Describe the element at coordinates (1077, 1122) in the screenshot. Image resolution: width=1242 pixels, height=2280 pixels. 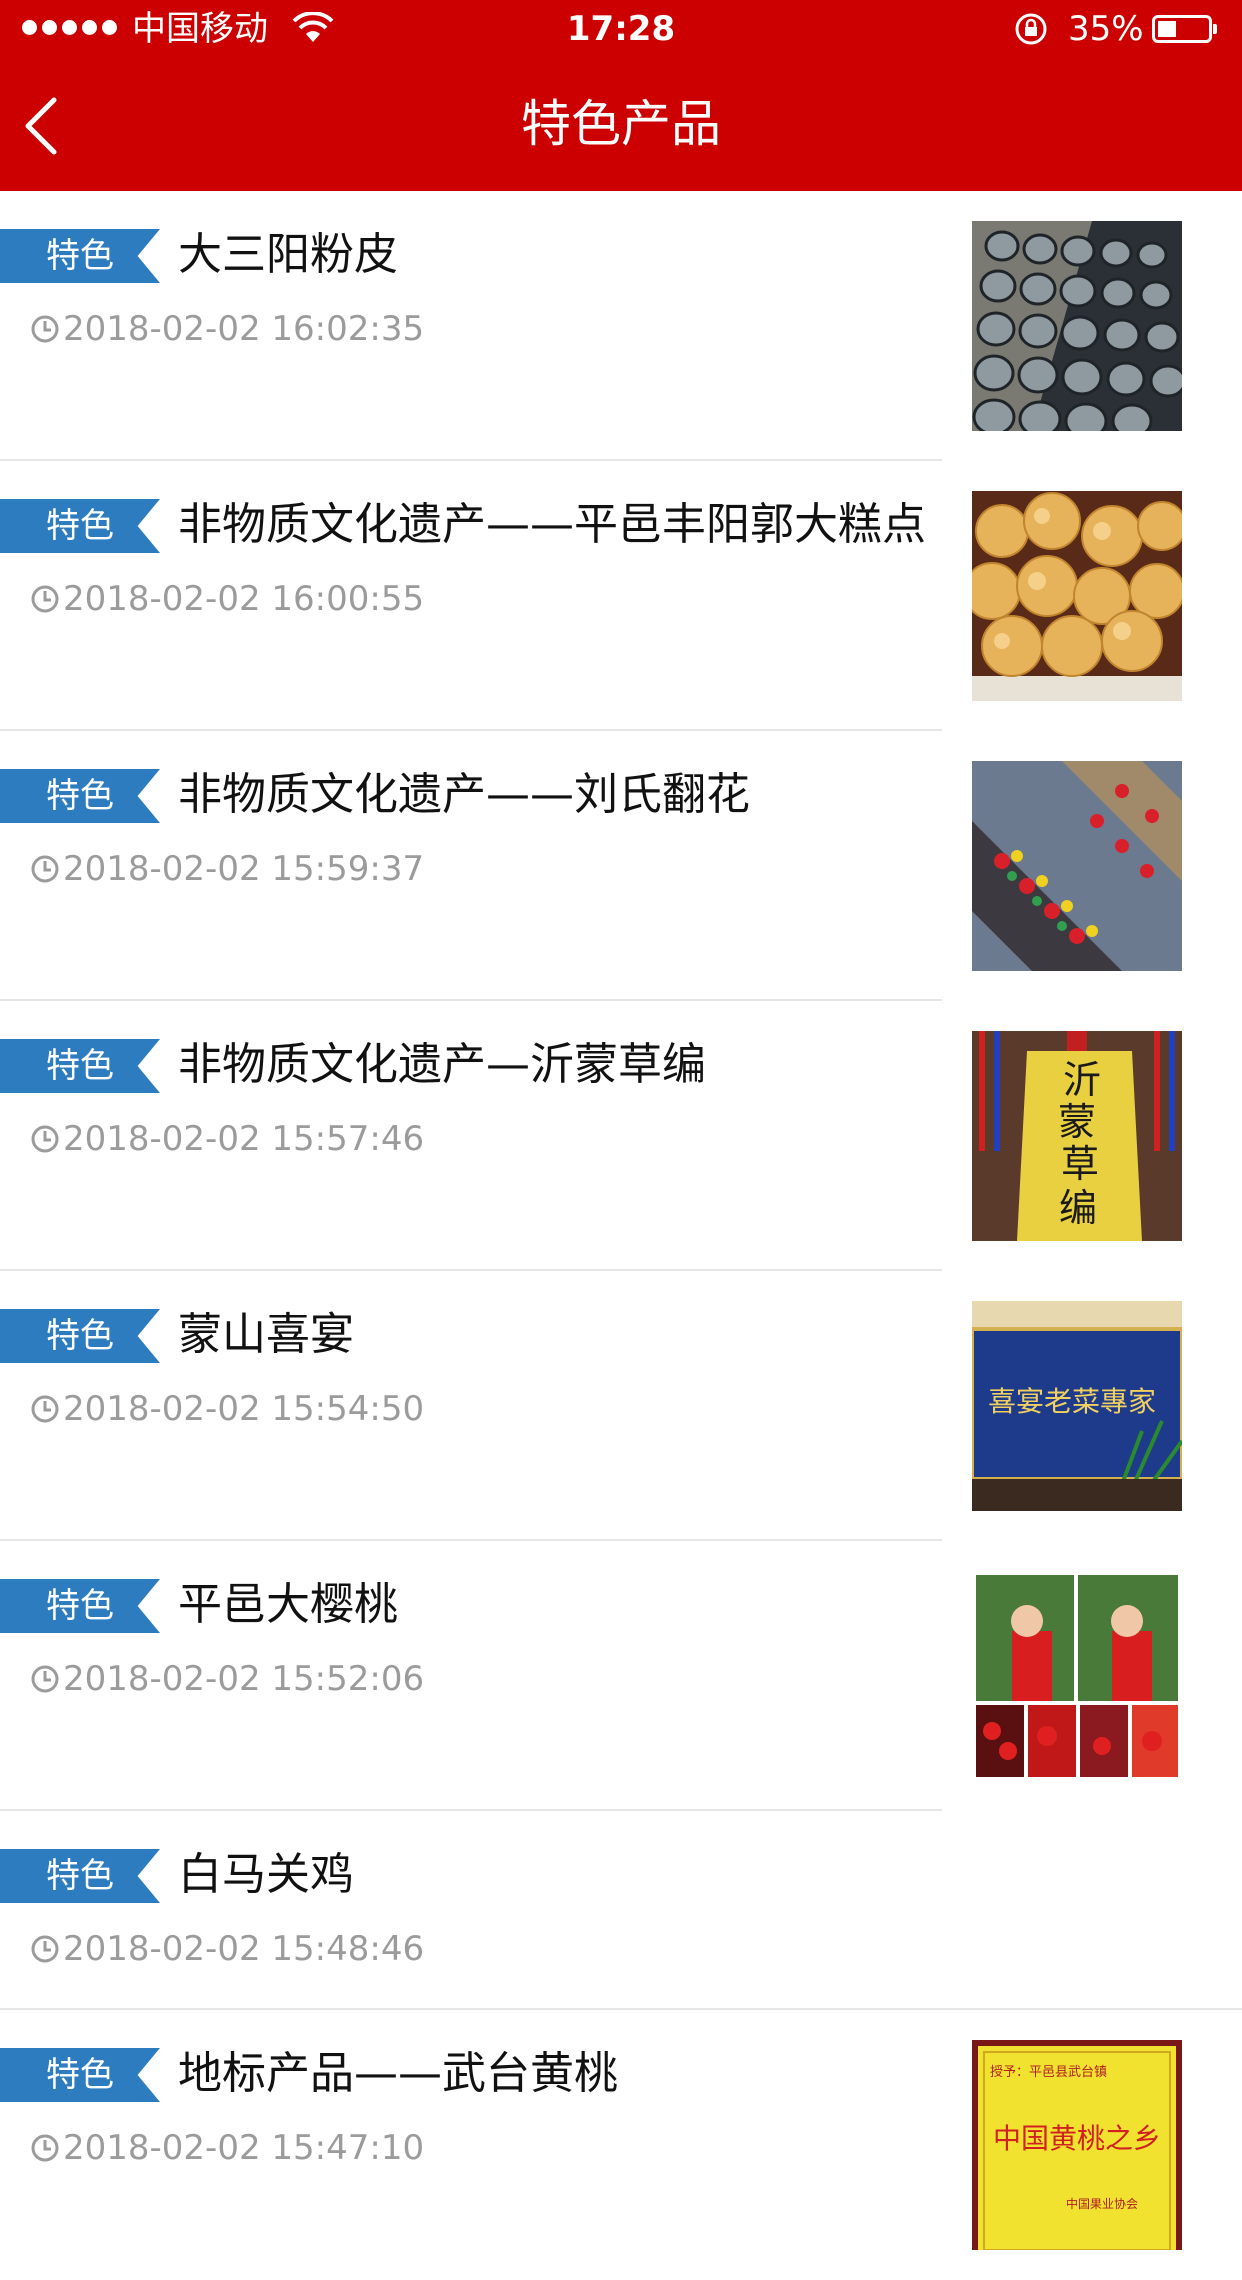
I see `image-text: 蒙` at that location.